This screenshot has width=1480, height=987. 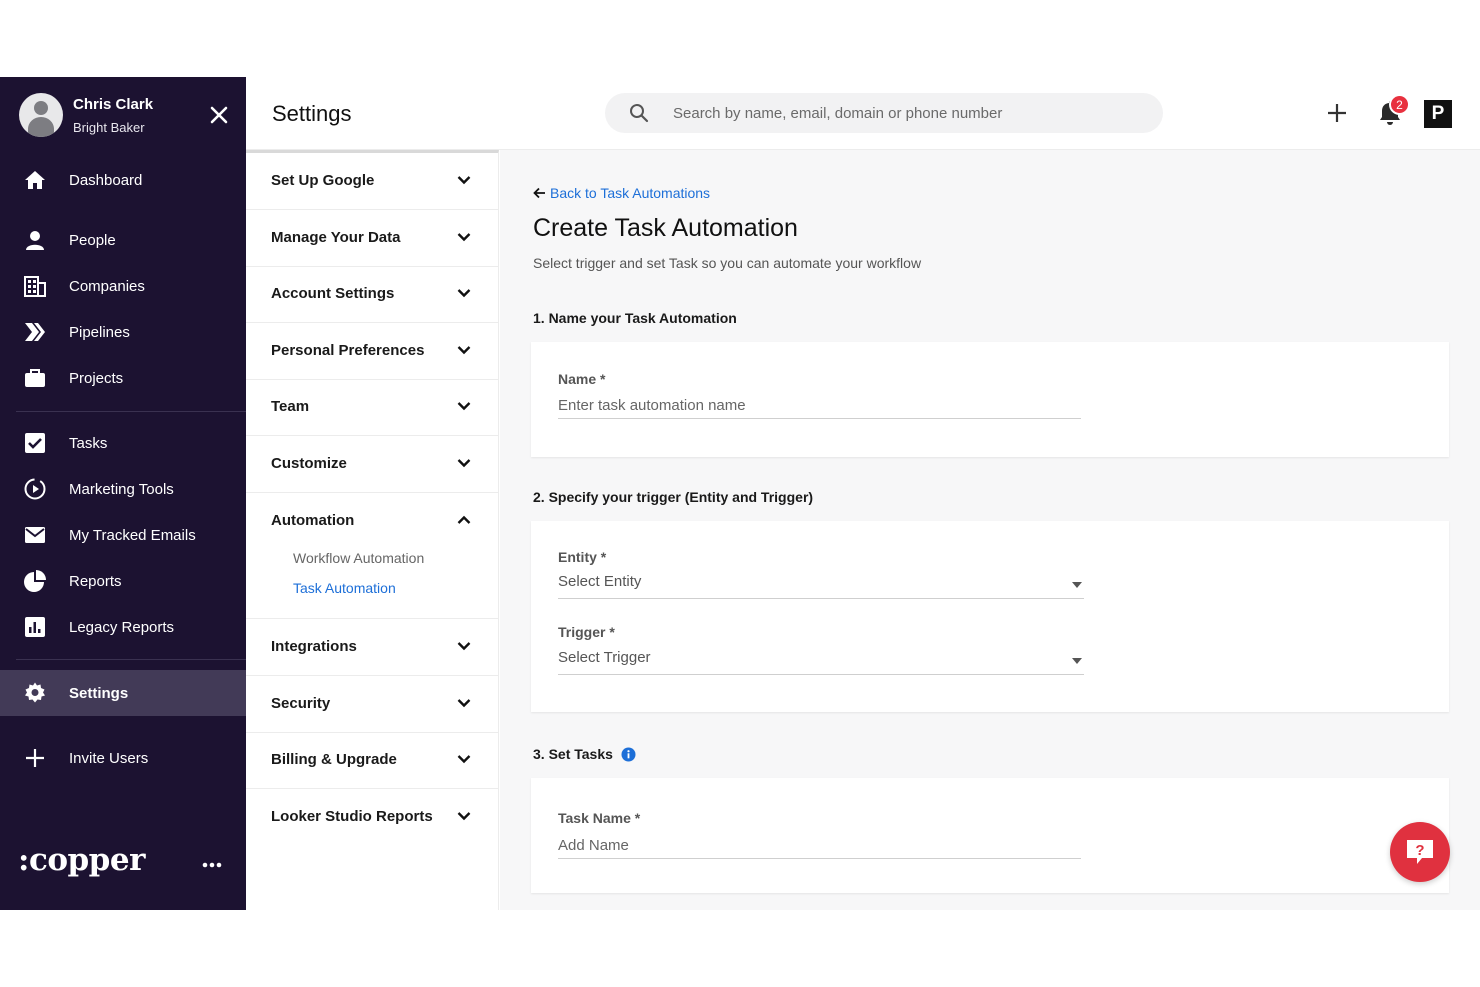 I want to click on nav-item-marketing-tools: Marketing Tools, so click(x=123, y=489).